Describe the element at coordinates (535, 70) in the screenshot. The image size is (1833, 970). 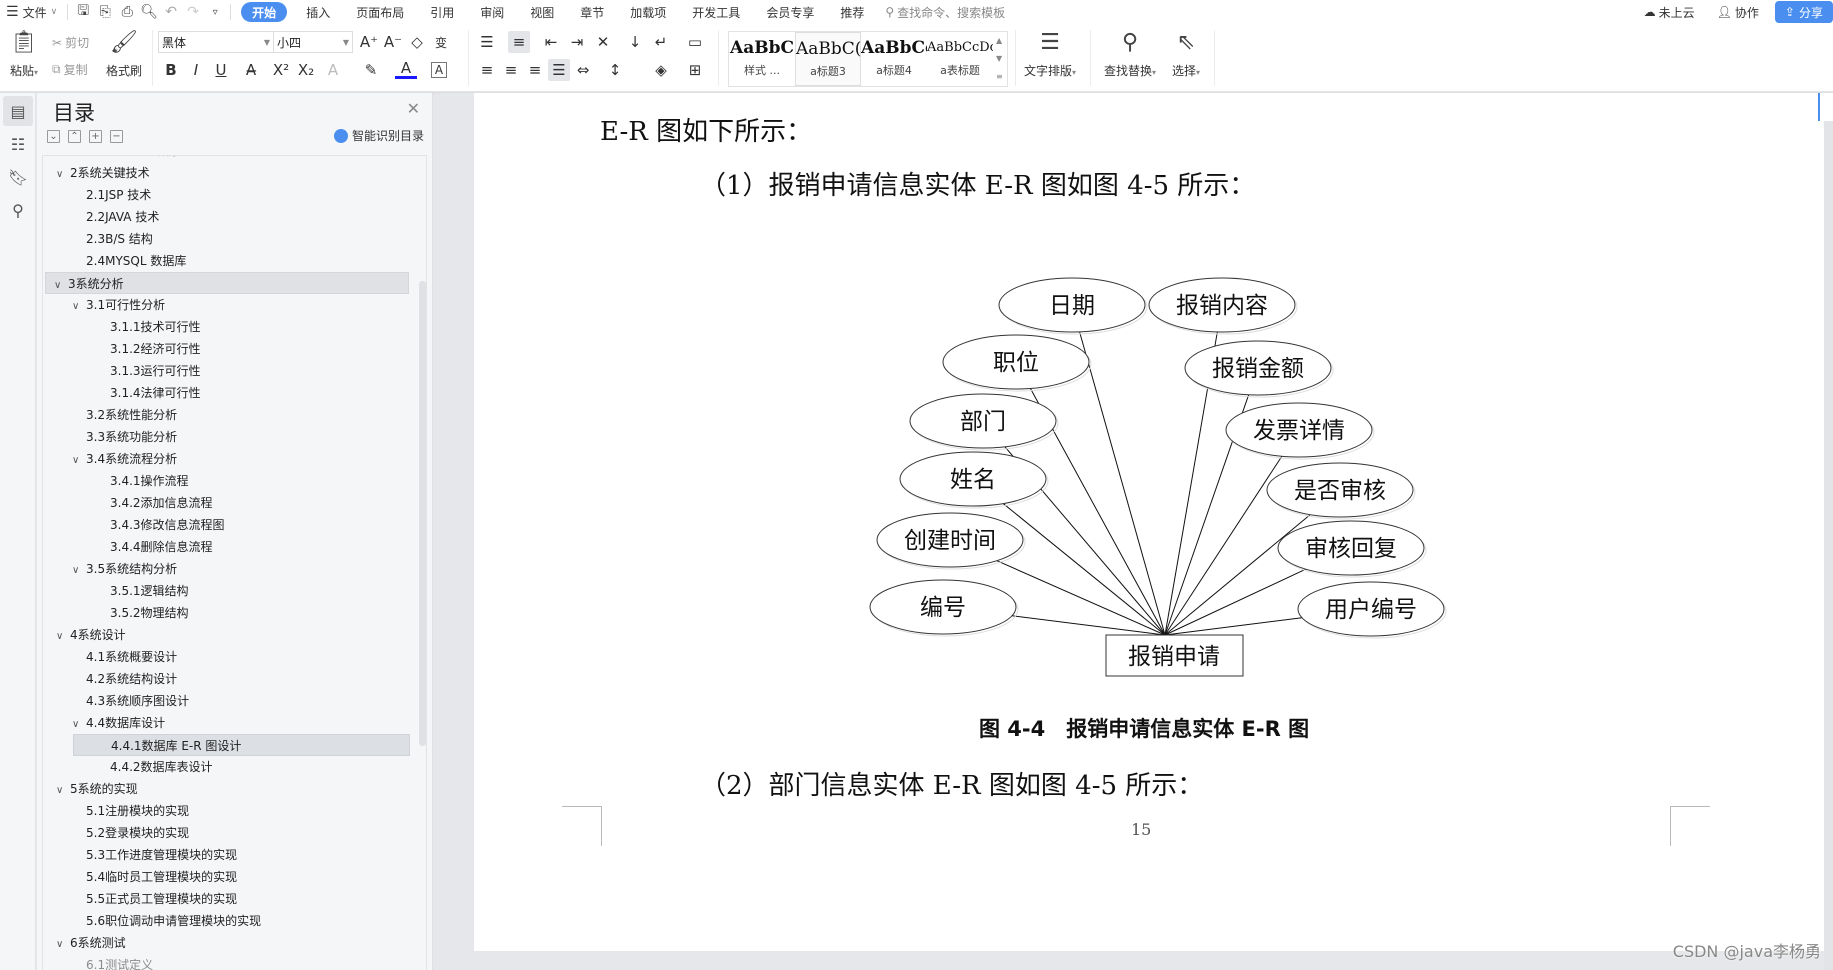
I see `align-right-icon: ≡` at that location.